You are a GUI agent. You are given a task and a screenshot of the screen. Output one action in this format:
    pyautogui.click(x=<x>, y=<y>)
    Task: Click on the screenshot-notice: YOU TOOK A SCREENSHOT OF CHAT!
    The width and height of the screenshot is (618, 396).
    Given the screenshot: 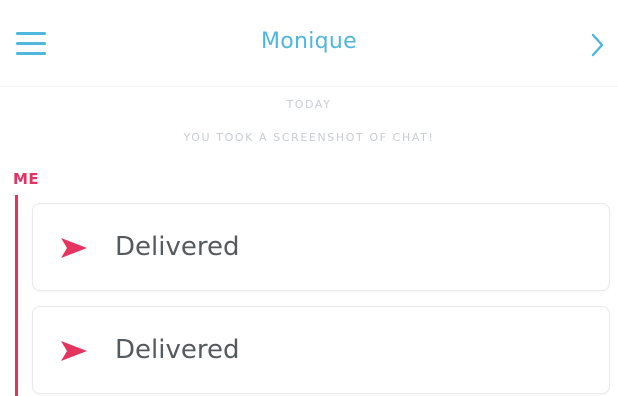 What is the action you would take?
    pyautogui.click(x=309, y=137)
    